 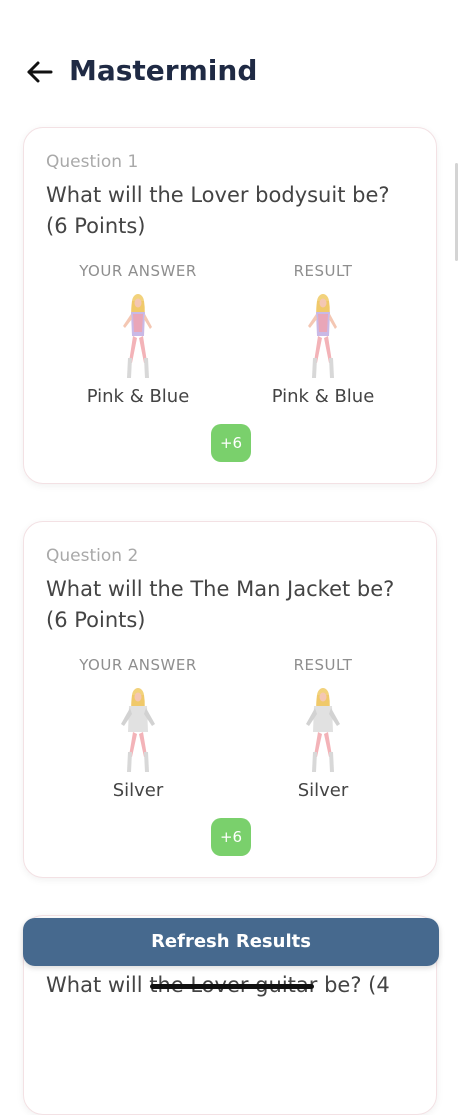 I want to click on result-value: Silver, so click(x=323, y=790).